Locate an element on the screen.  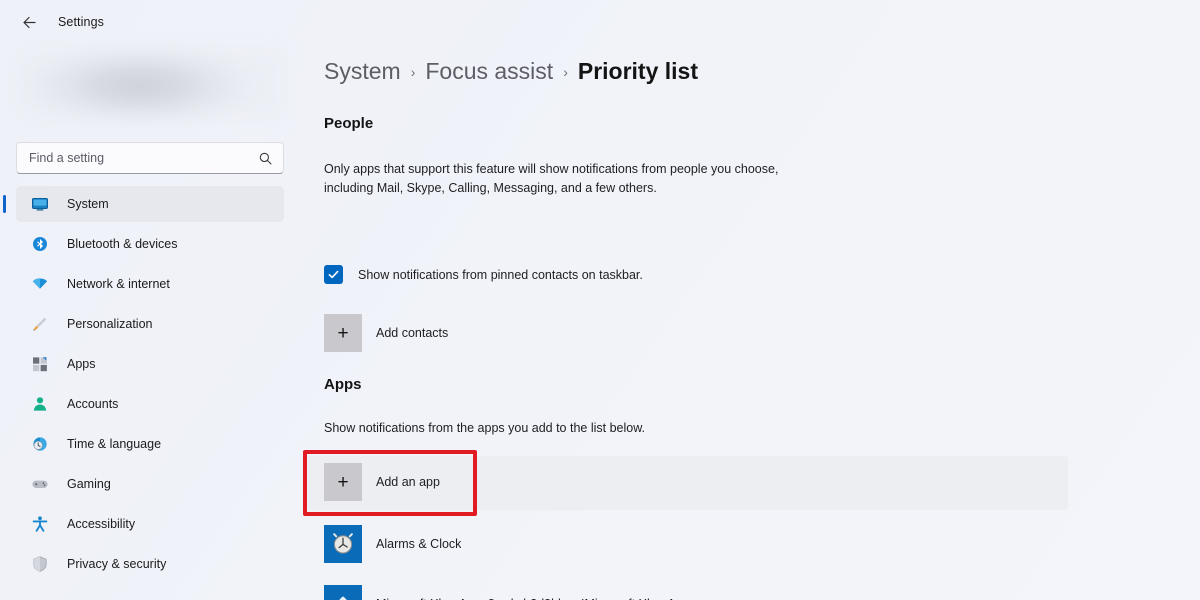
sidebar-item-label: Gaming is located at coordinates (89, 484).